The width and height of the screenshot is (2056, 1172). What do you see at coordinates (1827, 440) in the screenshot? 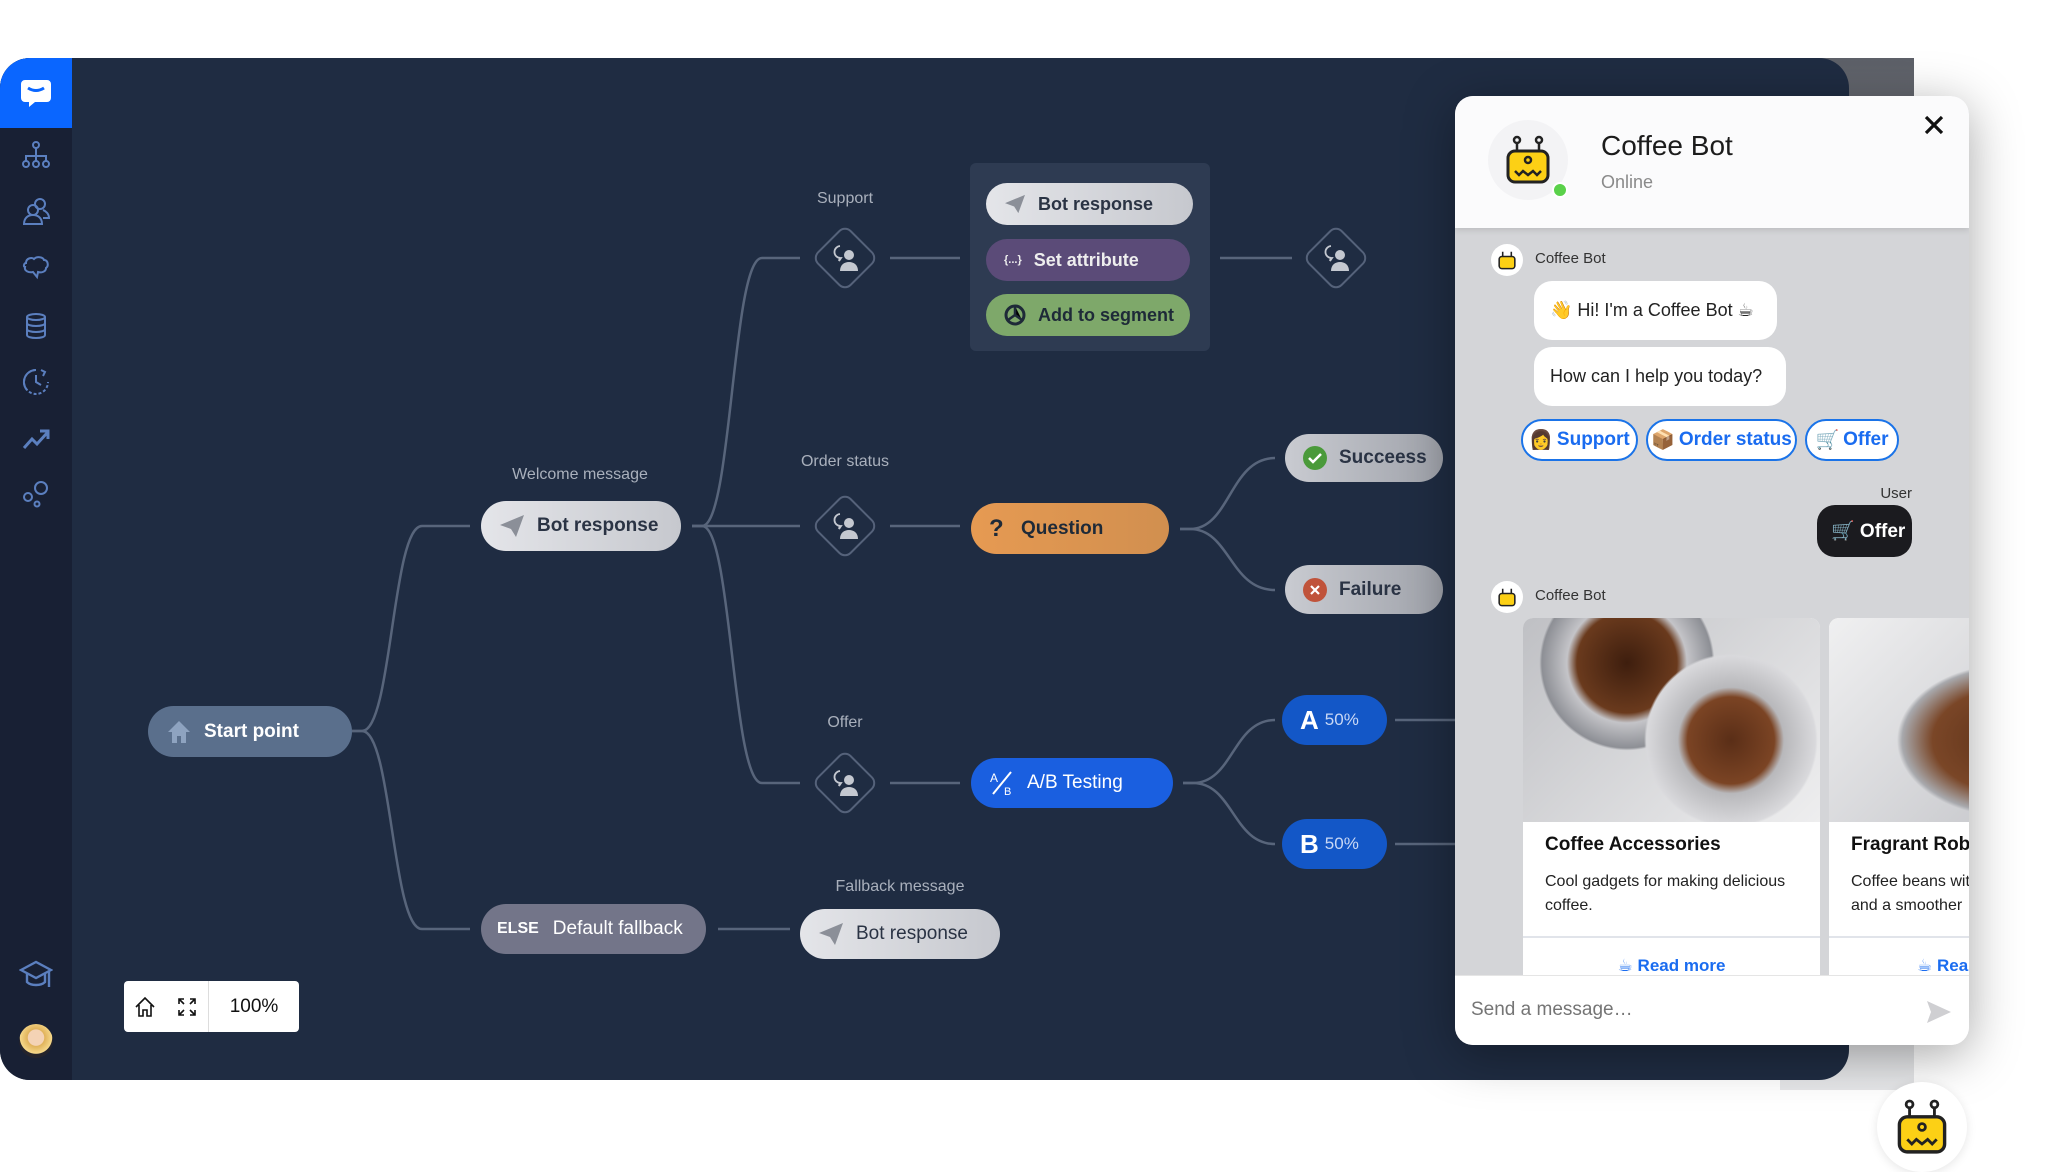
I see `cart-emoji-icon: 🛒` at bounding box center [1827, 440].